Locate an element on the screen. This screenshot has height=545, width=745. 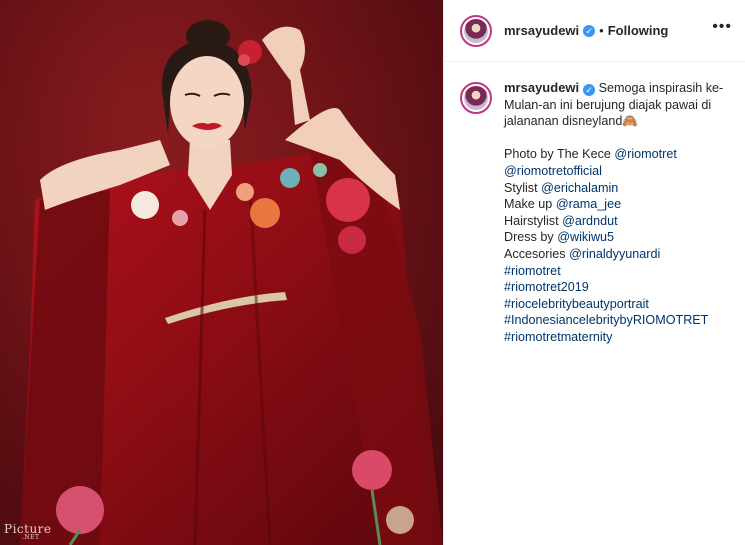
hashtag-link: #riomotret is located at coordinates (617, 271).